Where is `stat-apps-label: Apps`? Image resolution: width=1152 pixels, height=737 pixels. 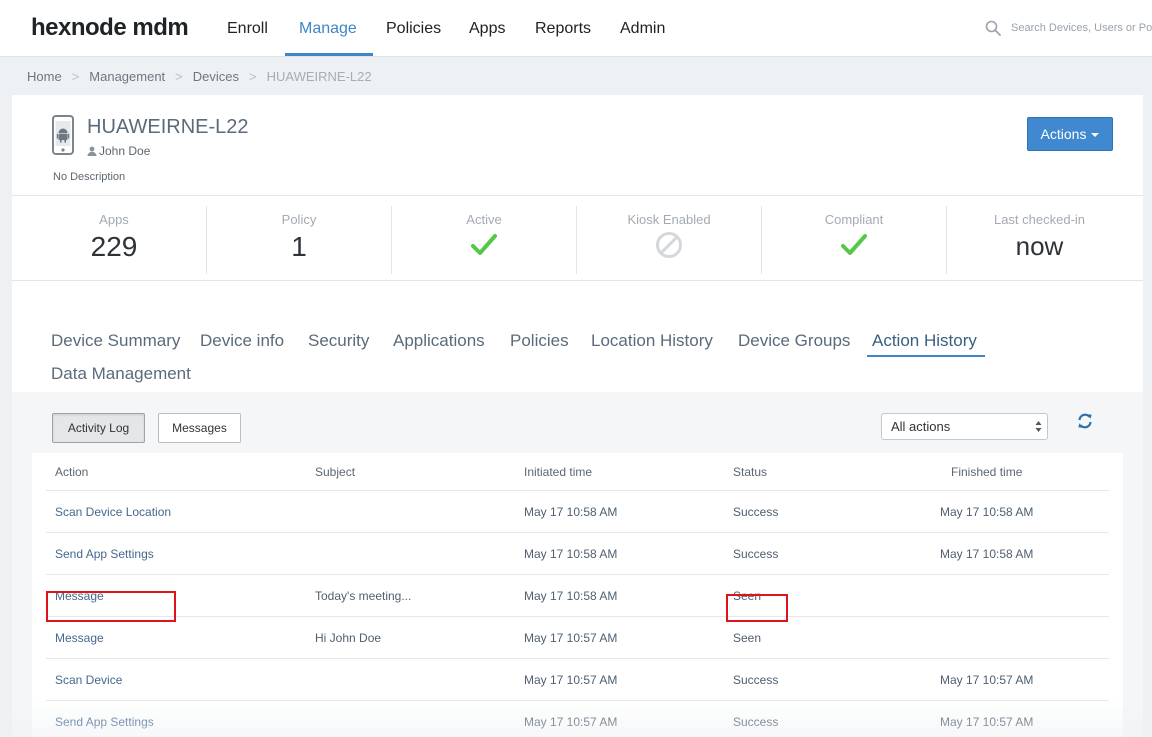 stat-apps-label: Apps is located at coordinates (114, 219).